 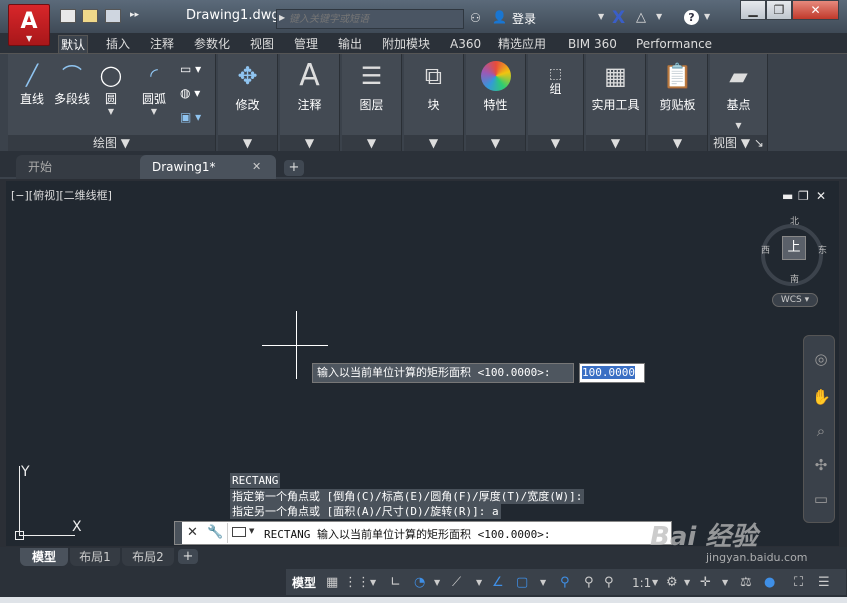 What do you see at coordinates (113, 16) in the screenshot?
I see `save-icon` at bounding box center [113, 16].